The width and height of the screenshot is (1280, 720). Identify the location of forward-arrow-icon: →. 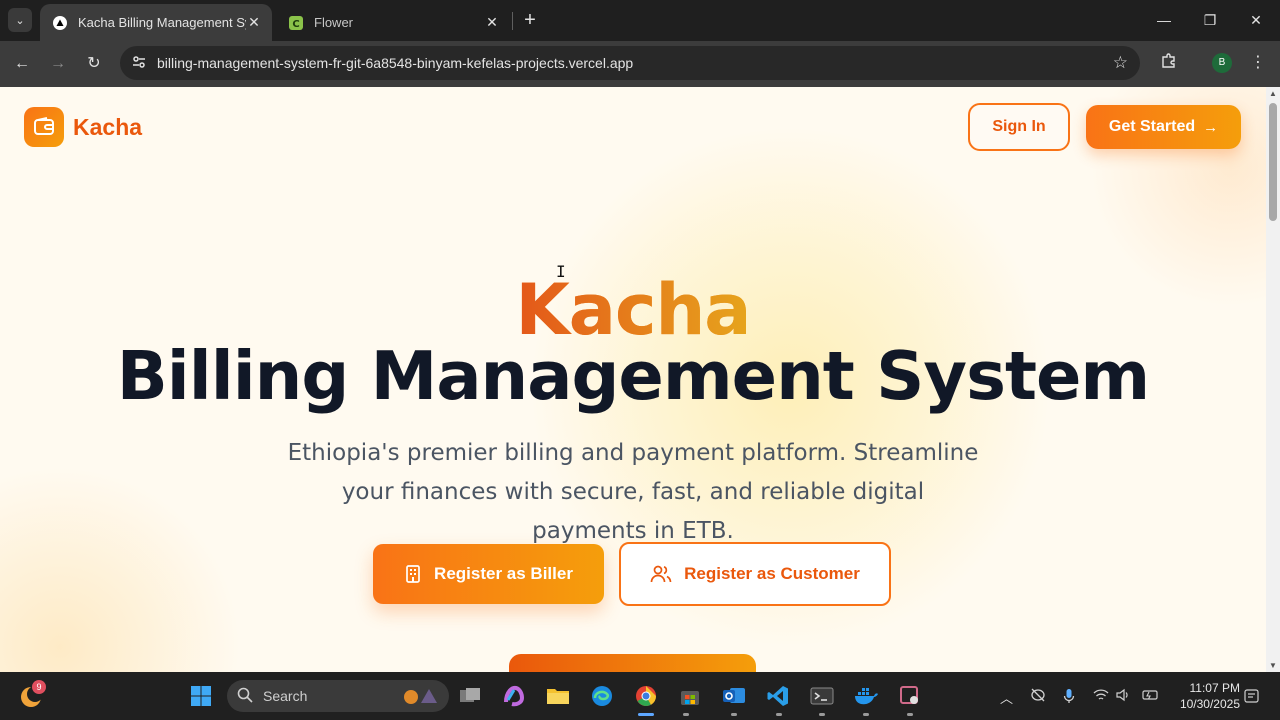
(58, 64).